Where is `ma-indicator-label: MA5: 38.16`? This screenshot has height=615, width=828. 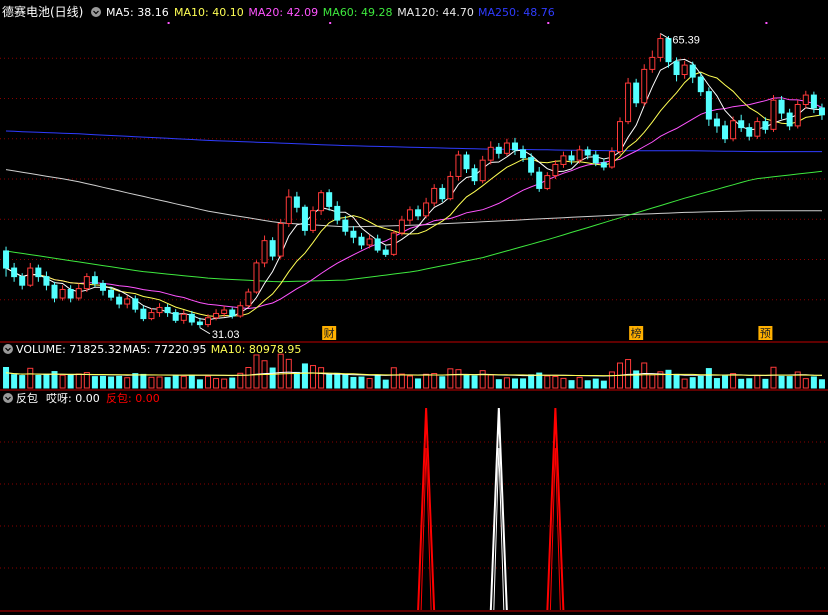 ma-indicator-label: MA5: 38.16 is located at coordinates (137, 12).